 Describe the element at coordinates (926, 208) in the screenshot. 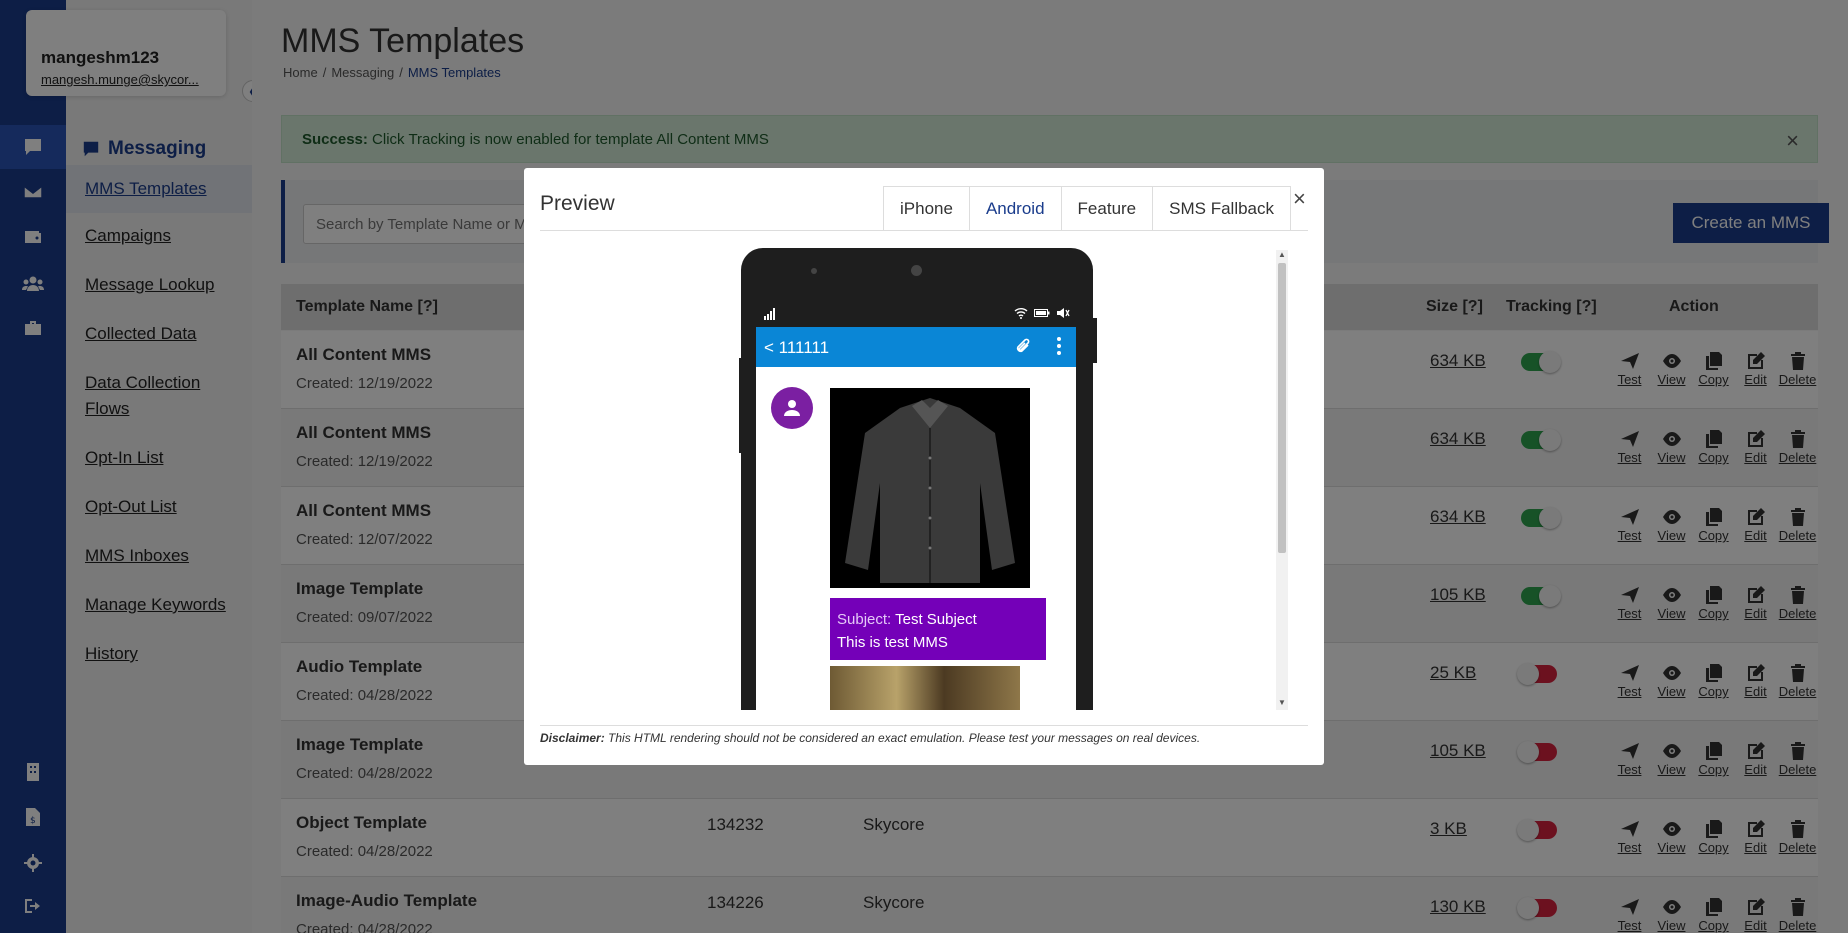

I see `tab-iphone: iPhone` at that location.